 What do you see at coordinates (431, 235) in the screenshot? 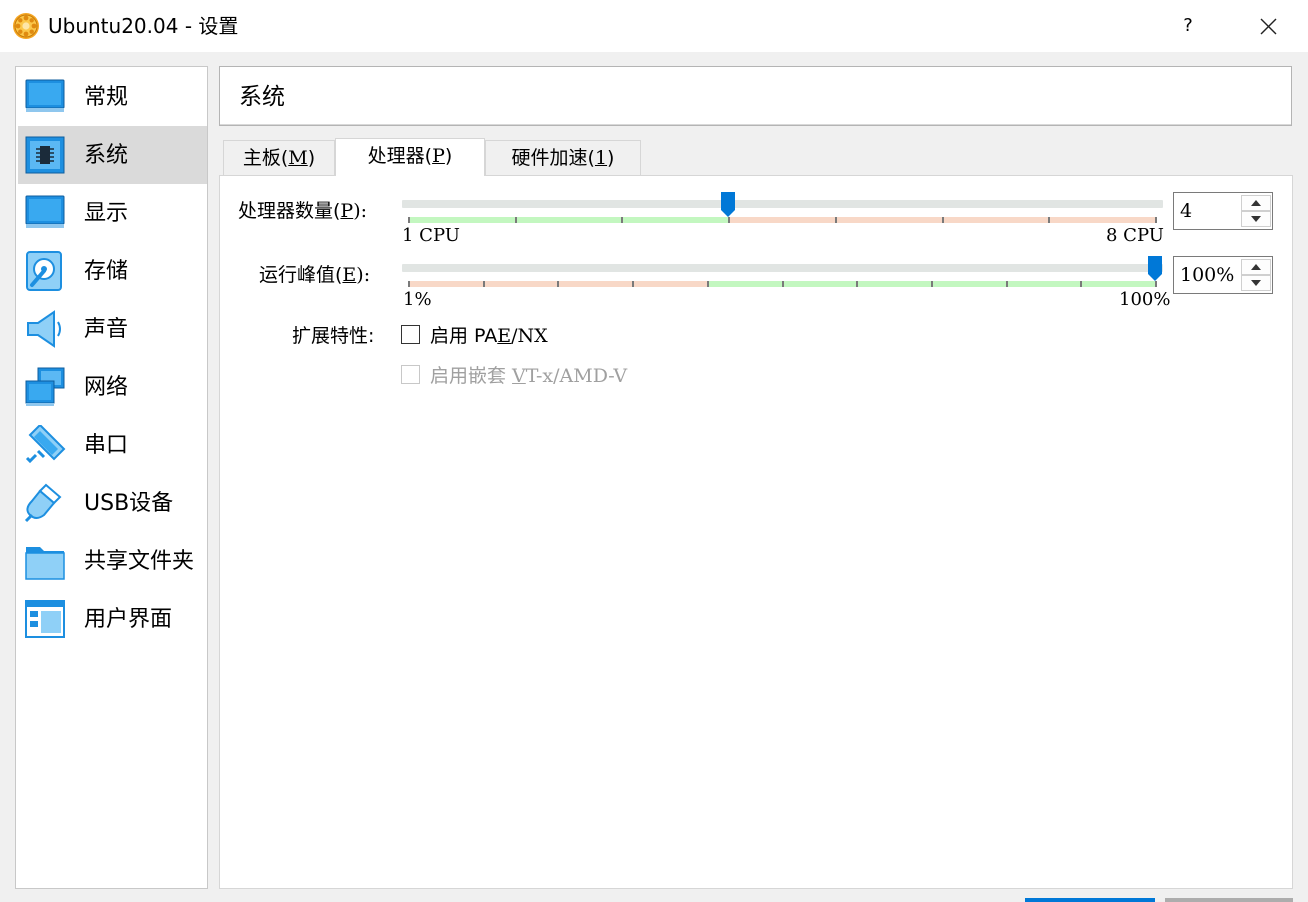
I see `cpu-count-min-label: 1 CPU` at bounding box center [431, 235].